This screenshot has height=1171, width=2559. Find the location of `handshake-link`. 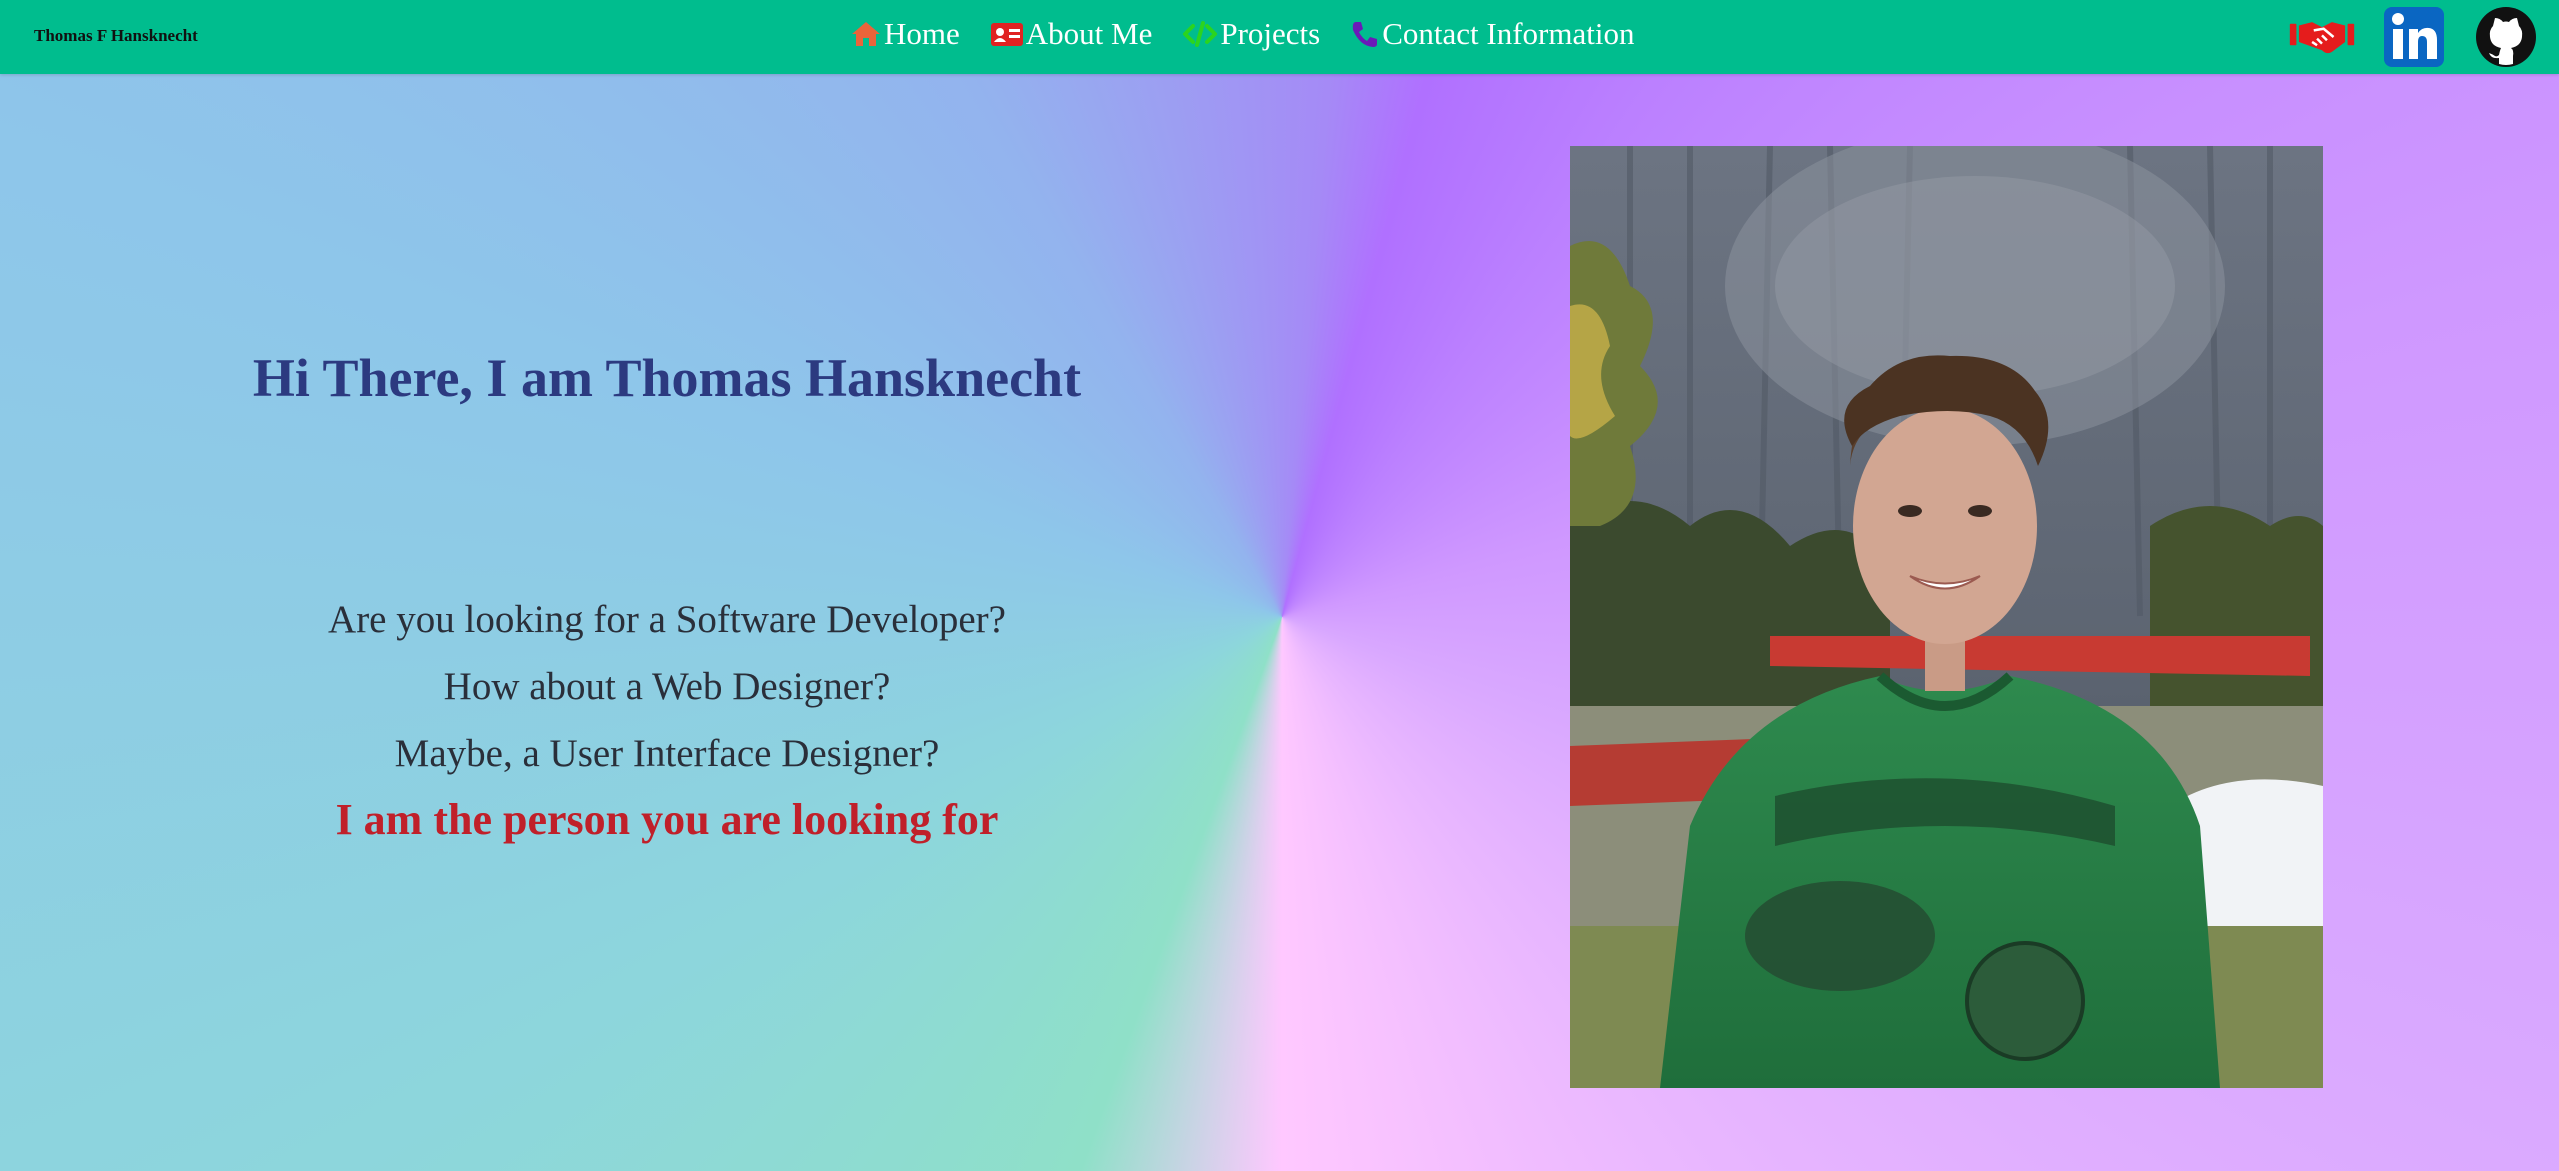

handshake-link is located at coordinates (2322, 37).